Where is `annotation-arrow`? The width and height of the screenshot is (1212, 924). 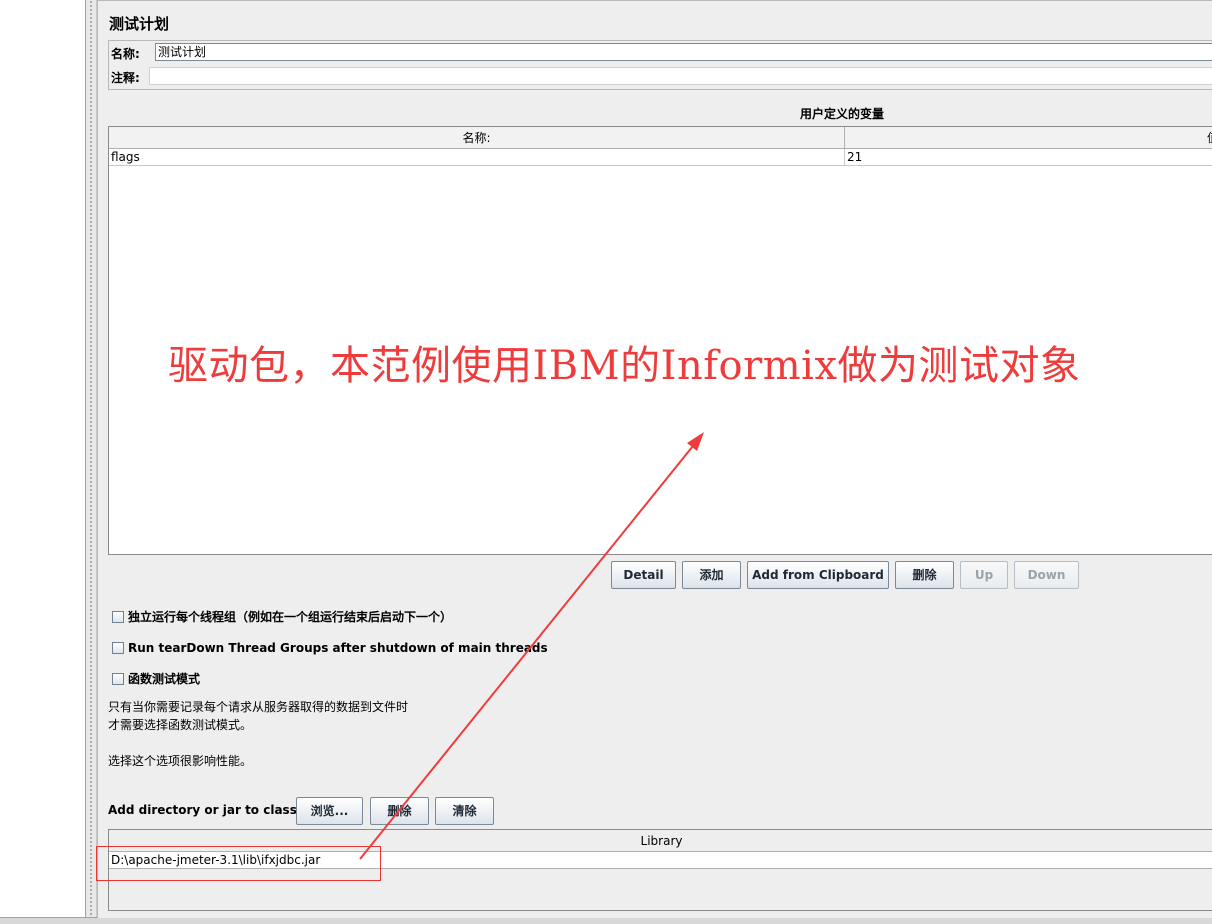 annotation-arrow is located at coordinates (531, 646).